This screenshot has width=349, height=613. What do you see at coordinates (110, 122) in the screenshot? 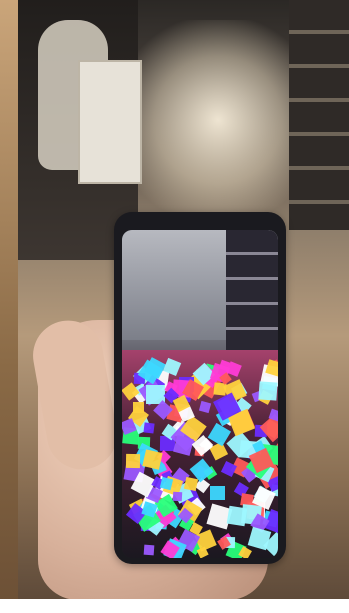
I see `filing-cabinet` at bounding box center [110, 122].